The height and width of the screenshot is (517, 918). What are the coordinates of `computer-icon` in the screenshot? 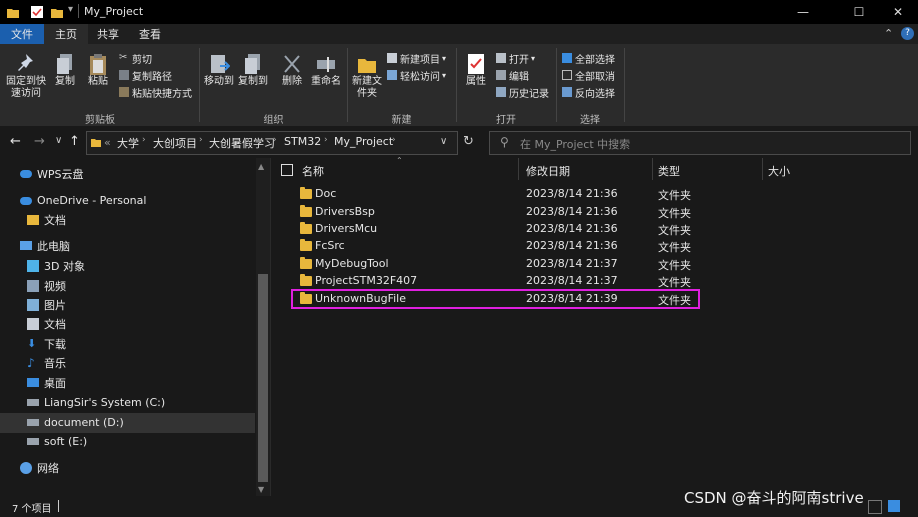 It's located at (26, 245).